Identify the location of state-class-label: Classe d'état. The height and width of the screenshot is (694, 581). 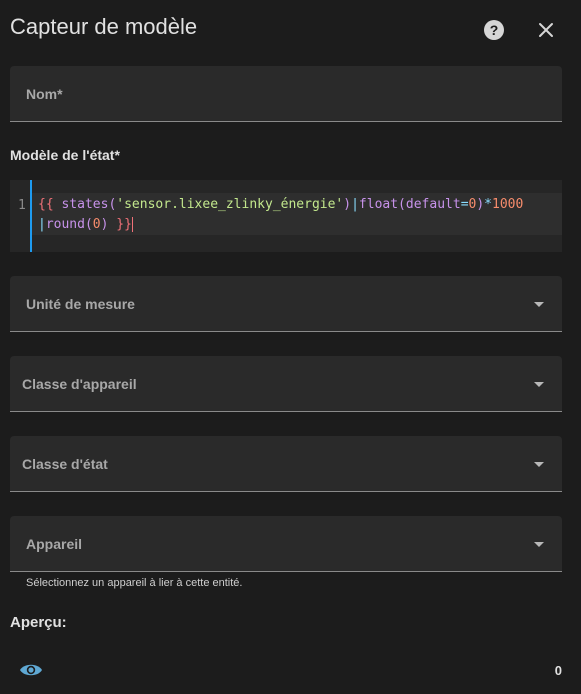
(65, 464).